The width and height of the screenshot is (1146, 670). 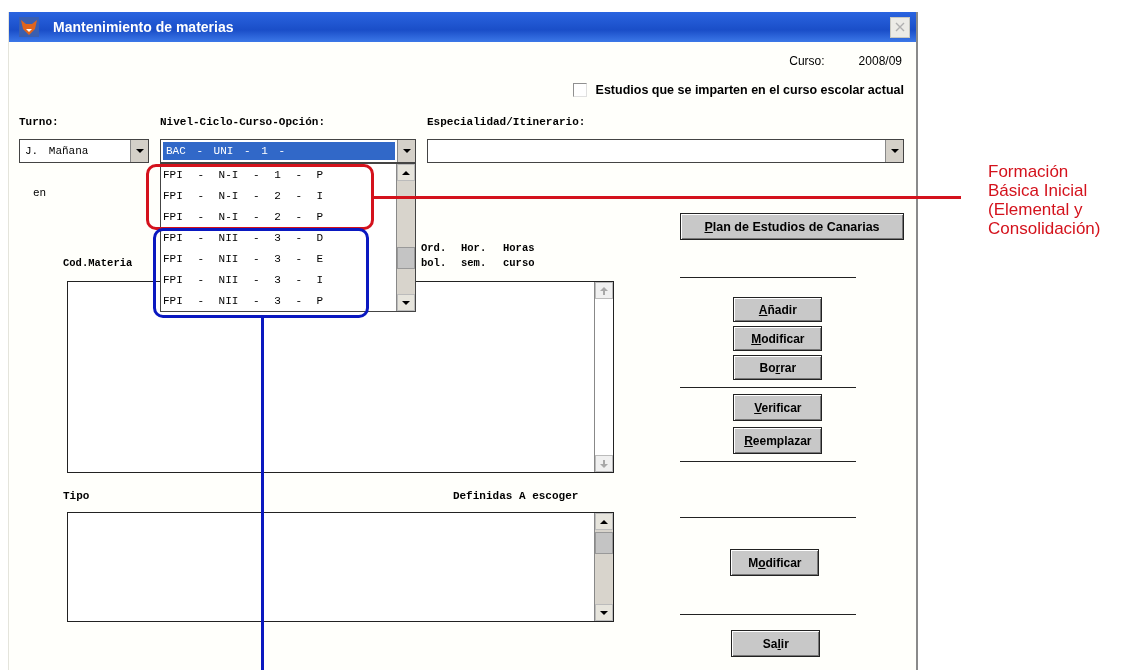 What do you see at coordinates (434, 256) in the screenshot?
I see `column-header: Ord. bol.` at bounding box center [434, 256].